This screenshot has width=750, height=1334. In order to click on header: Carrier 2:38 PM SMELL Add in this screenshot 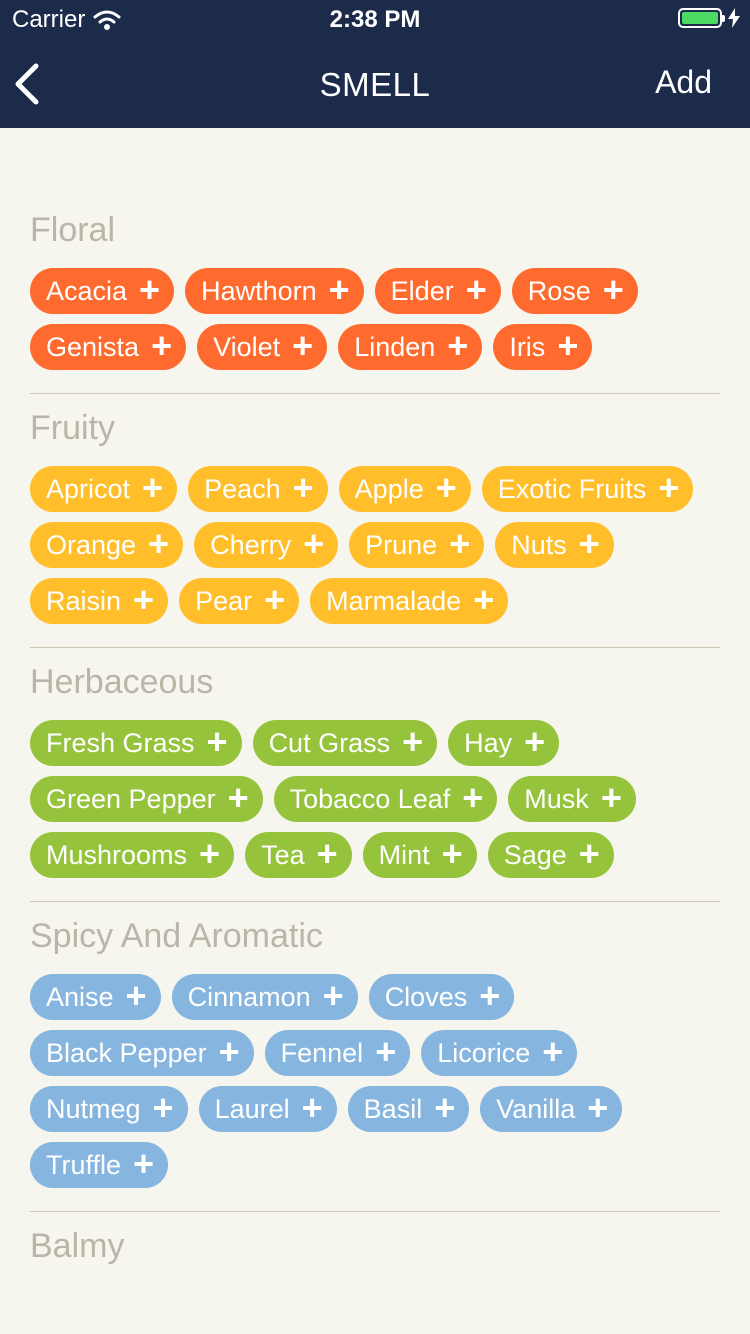, I will do `click(375, 64)`.